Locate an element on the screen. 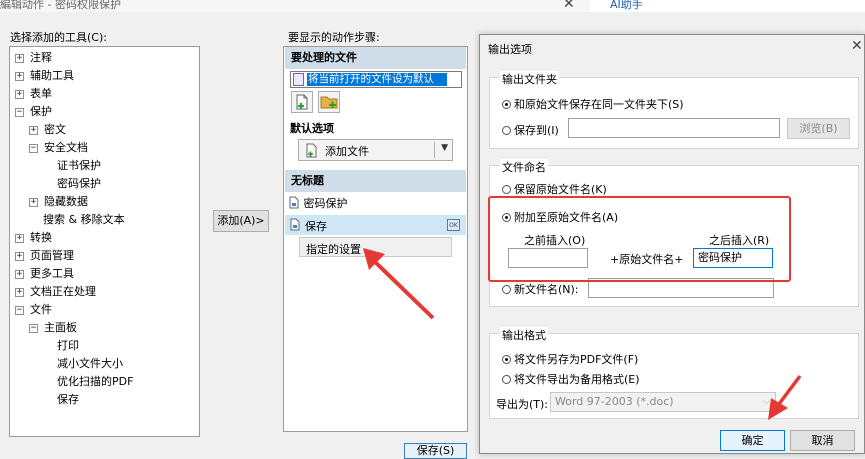 Image resolution: width=865 pixels, height=459 pixels. ok-button: 确定 is located at coordinates (752, 440).